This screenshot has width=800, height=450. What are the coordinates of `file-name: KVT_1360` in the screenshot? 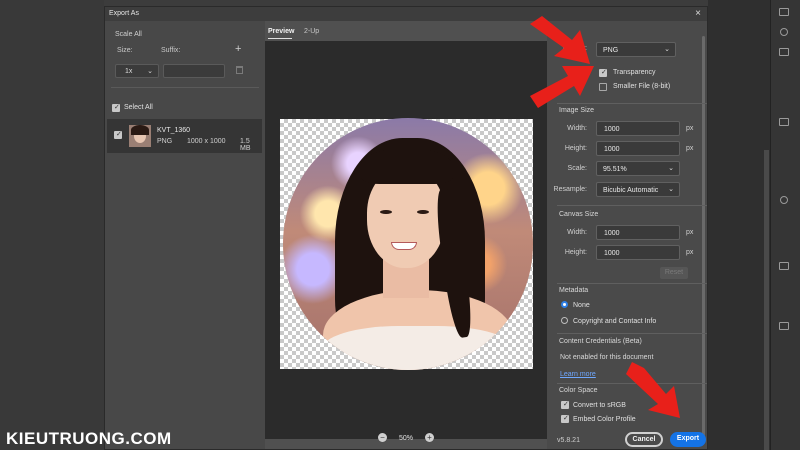 It's located at (174, 130).